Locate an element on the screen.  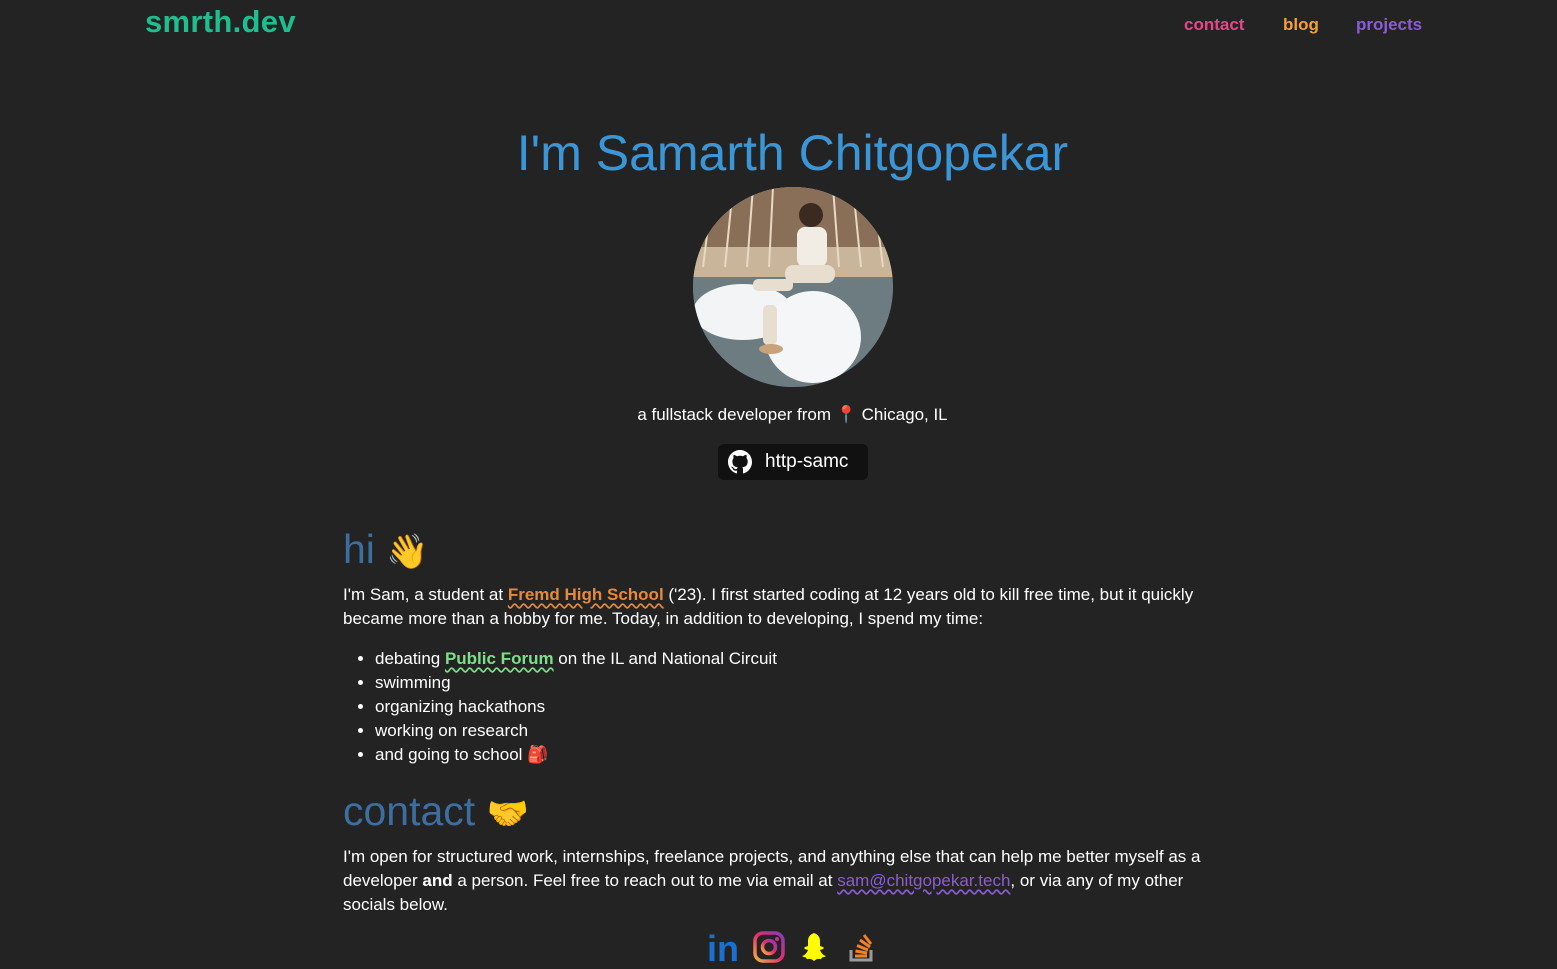
instagram-icon is located at coordinates (769, 947).